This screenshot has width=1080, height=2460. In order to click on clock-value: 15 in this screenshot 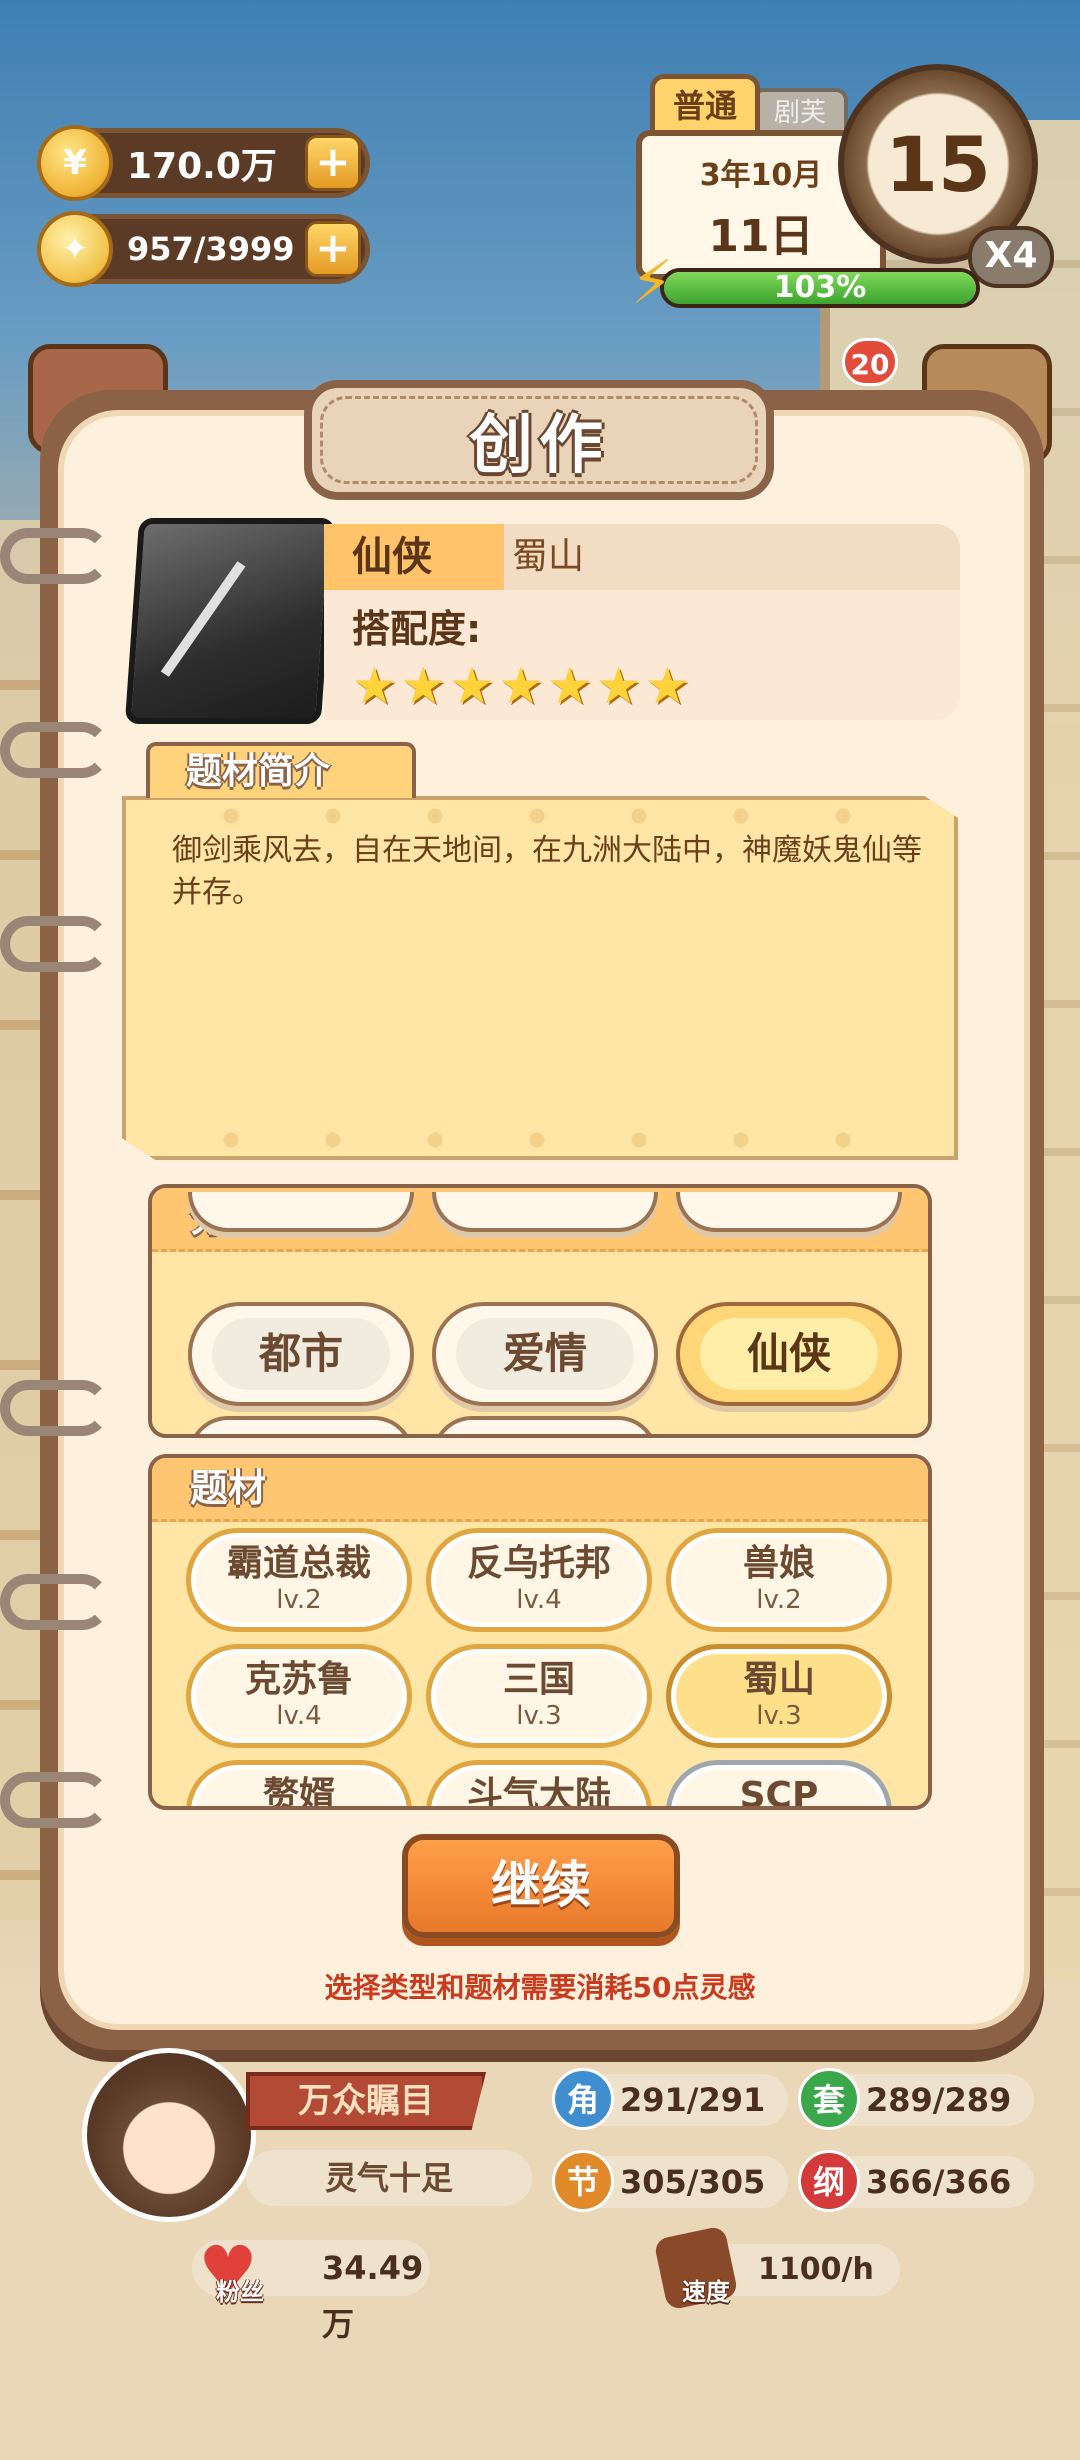, I will do `click(938, 164)`.